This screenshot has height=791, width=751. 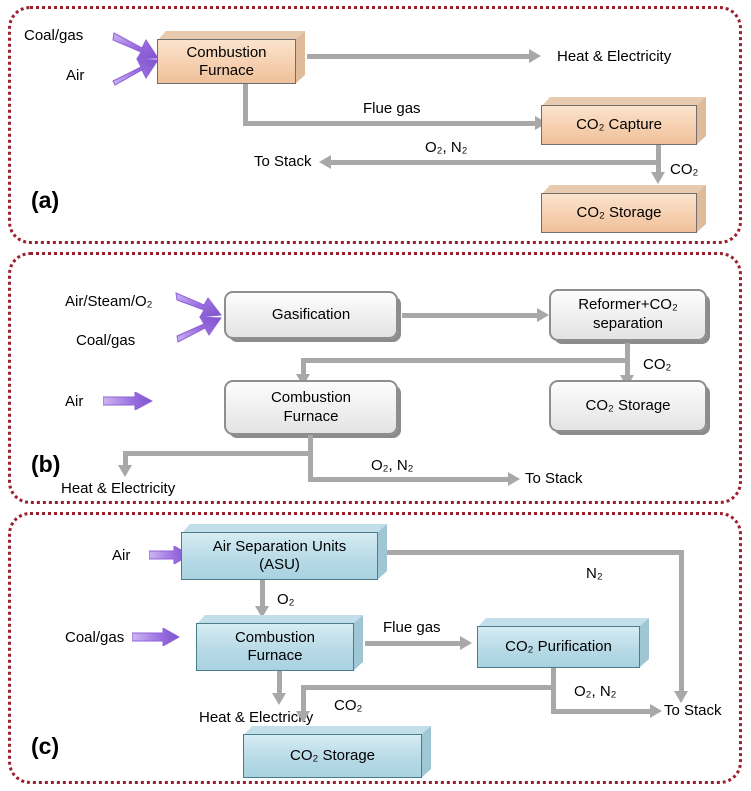 I want to click on panel-a-label-co2: CO₂, so click(x=684, y=169).